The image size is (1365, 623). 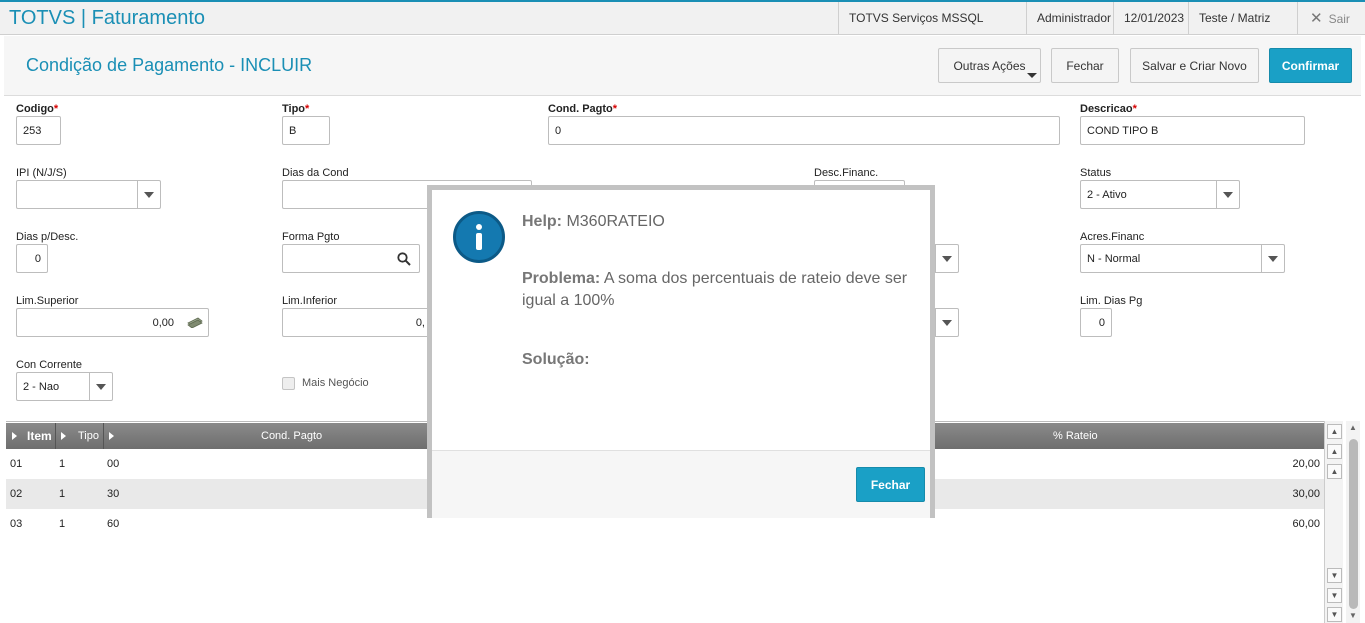 I want to click on codigo-field: 253, so click(x=38, y=130).